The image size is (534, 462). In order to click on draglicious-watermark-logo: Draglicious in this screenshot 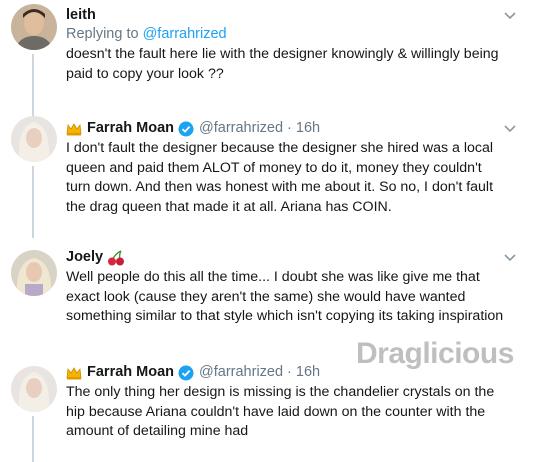, I will do `click(435, 353)`.